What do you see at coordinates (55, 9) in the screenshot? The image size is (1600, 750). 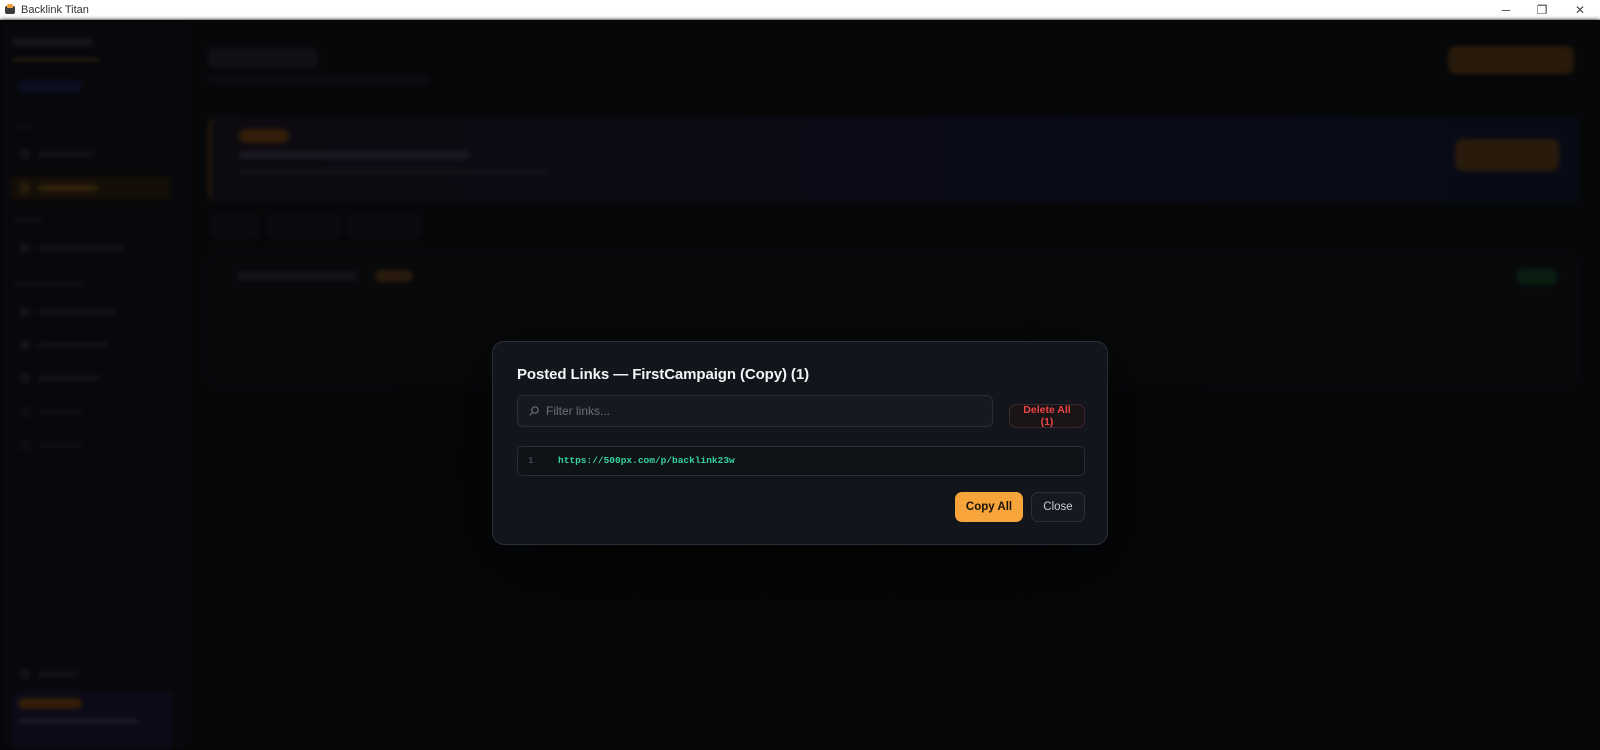 I see `window-title: Backlink Titan` at bounding box center [55, 9].